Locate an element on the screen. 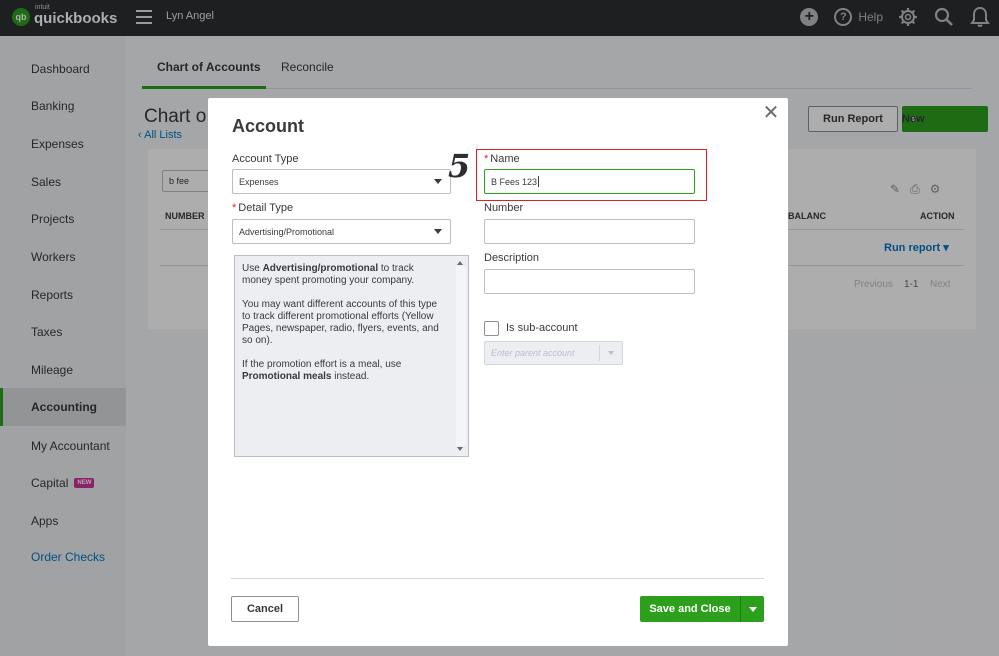 The height and width of the screenshot is (656, 999). detail-type-select: Advertising/Promotional is located at coordinates (341, 231).